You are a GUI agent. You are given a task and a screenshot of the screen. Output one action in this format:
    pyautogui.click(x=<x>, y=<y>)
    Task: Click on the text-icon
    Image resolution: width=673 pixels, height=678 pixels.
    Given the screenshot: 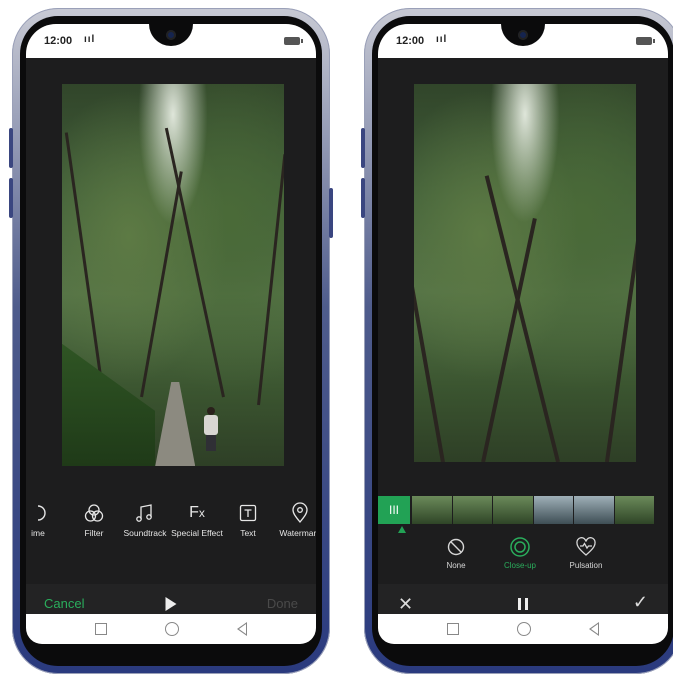 What is the action you would take?
    pyautogui.click(x=248, y=513)
    